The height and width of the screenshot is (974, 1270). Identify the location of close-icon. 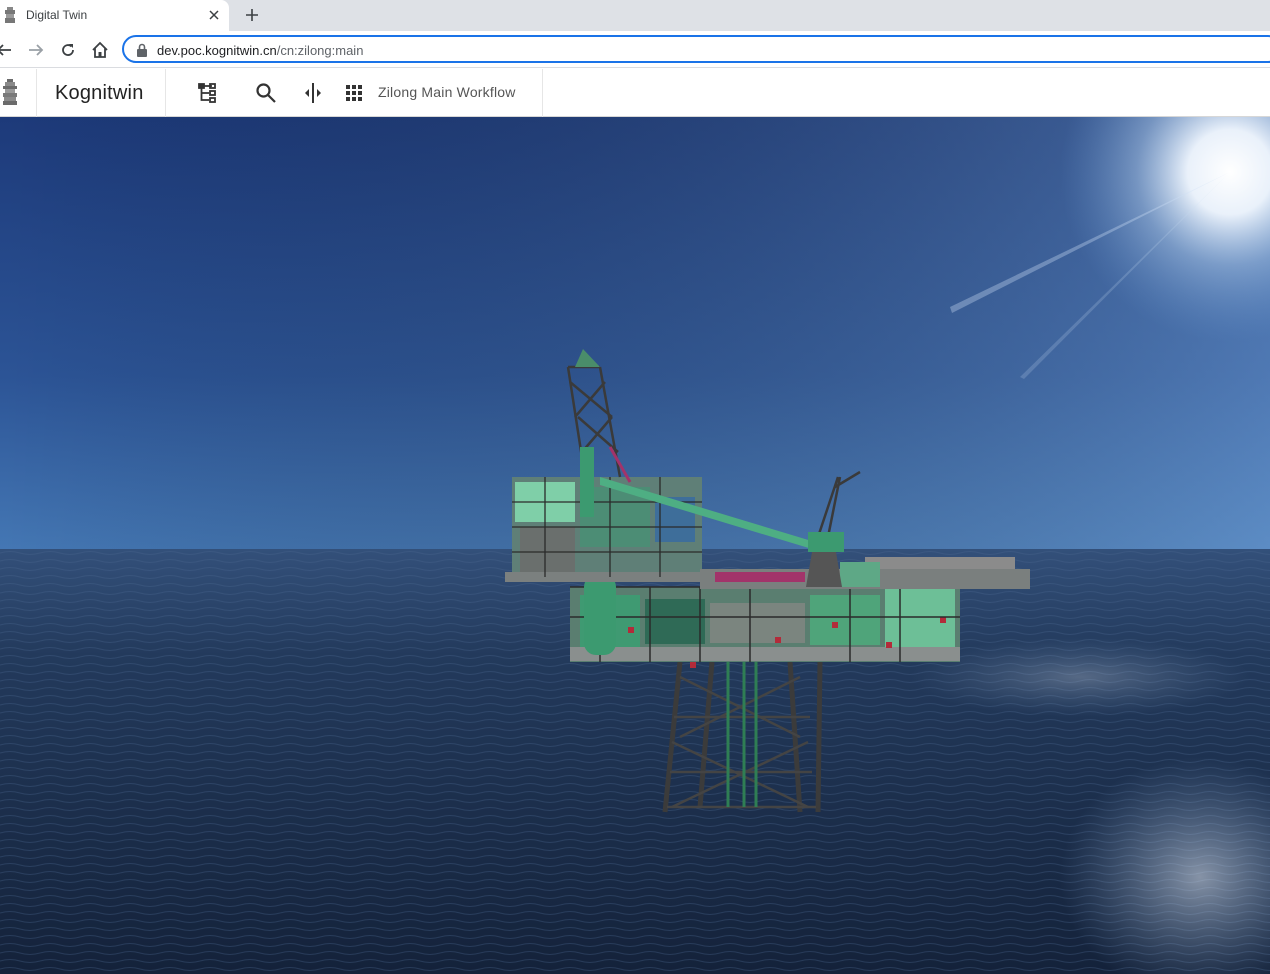
(214, 15).